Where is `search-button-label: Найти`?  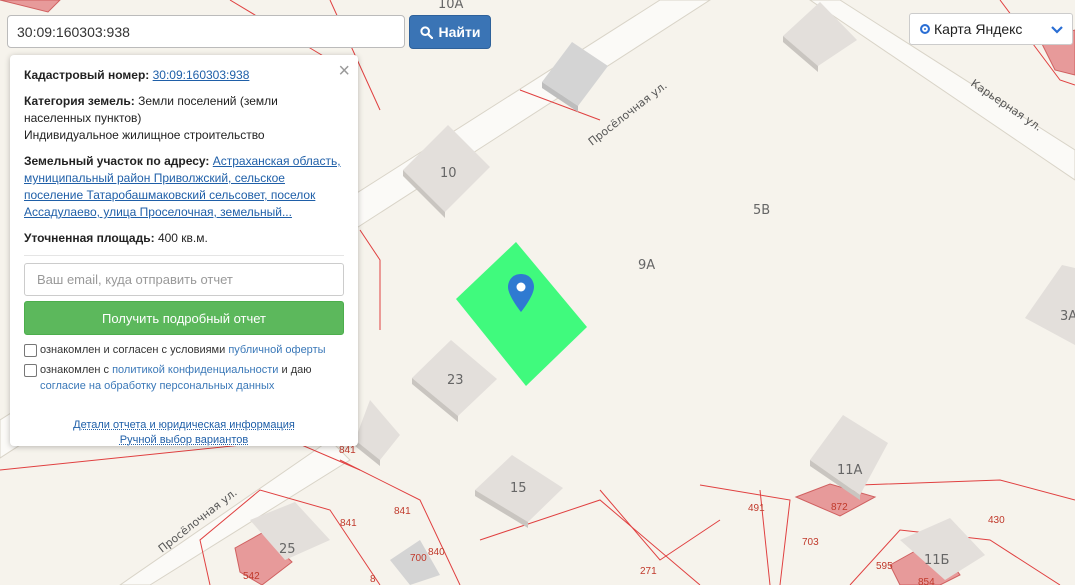 search-button-label: Найти is located at coordinates (459, 32).